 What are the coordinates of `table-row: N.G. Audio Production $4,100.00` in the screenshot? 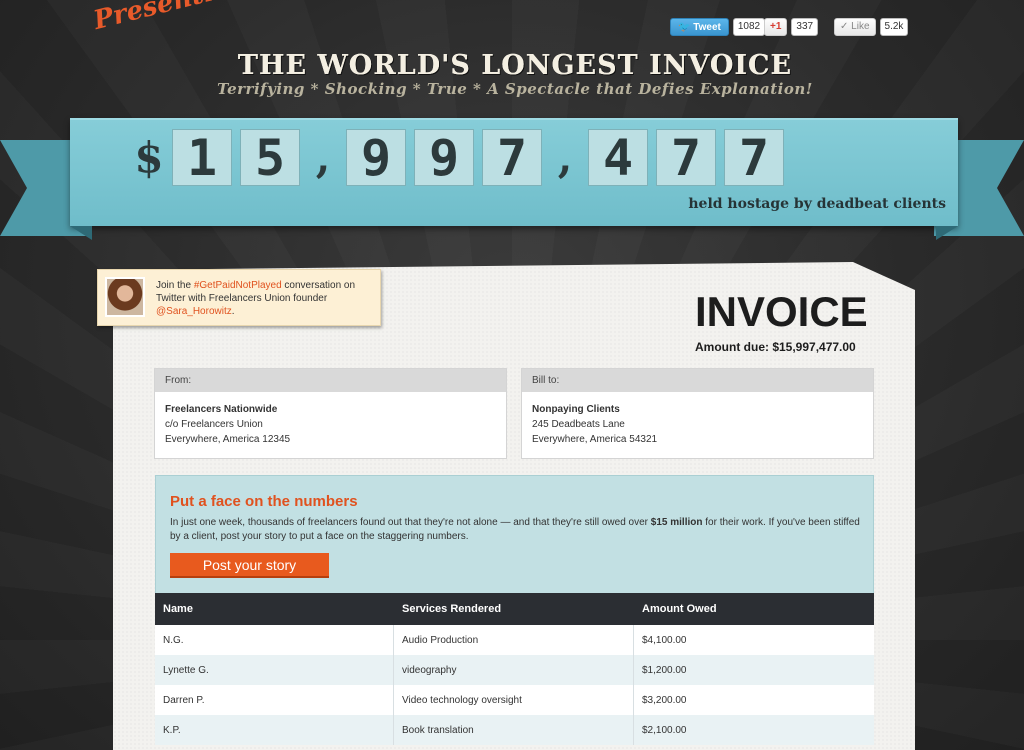 It's located at (514, 640).